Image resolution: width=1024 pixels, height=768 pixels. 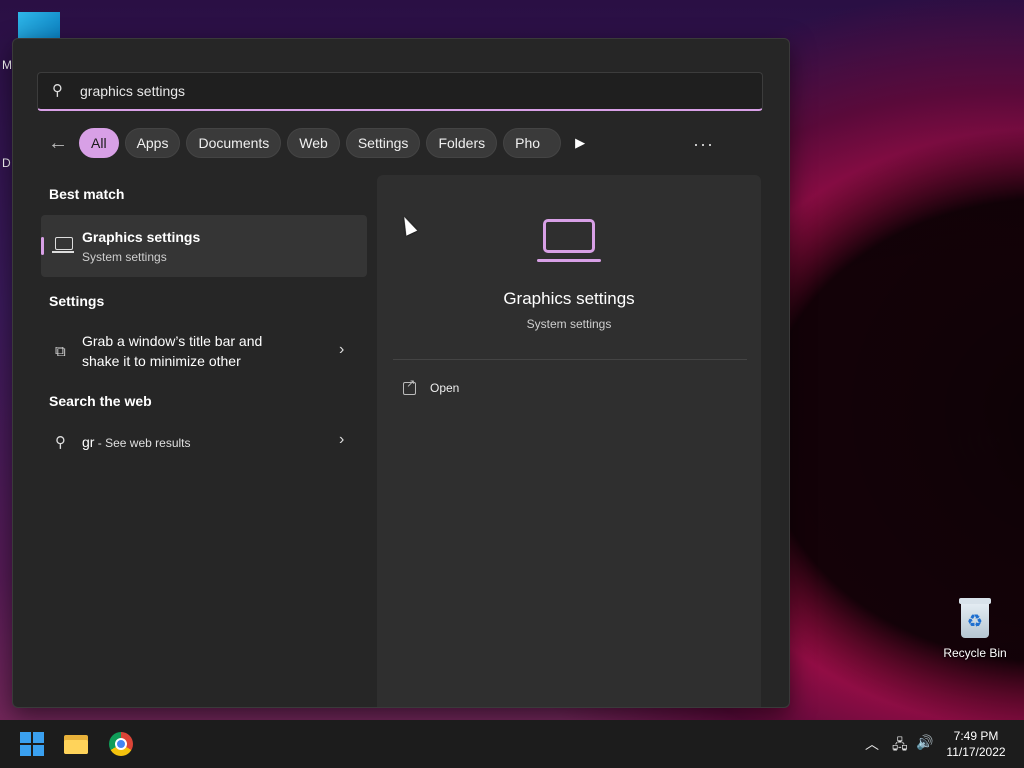 I want to click on open-action: Open, so click(x=431, y=386).